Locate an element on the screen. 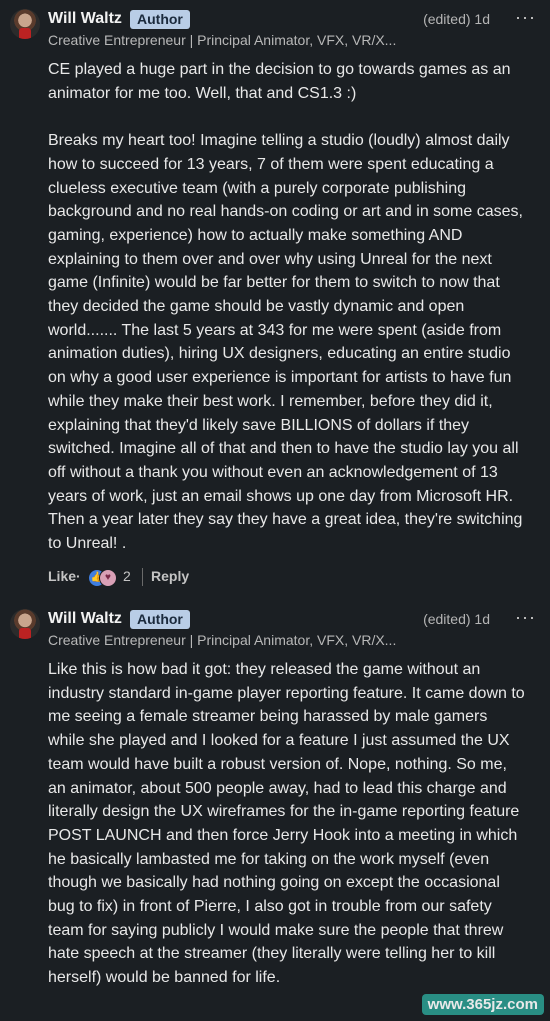  divider is located at coordinates (142, 577).